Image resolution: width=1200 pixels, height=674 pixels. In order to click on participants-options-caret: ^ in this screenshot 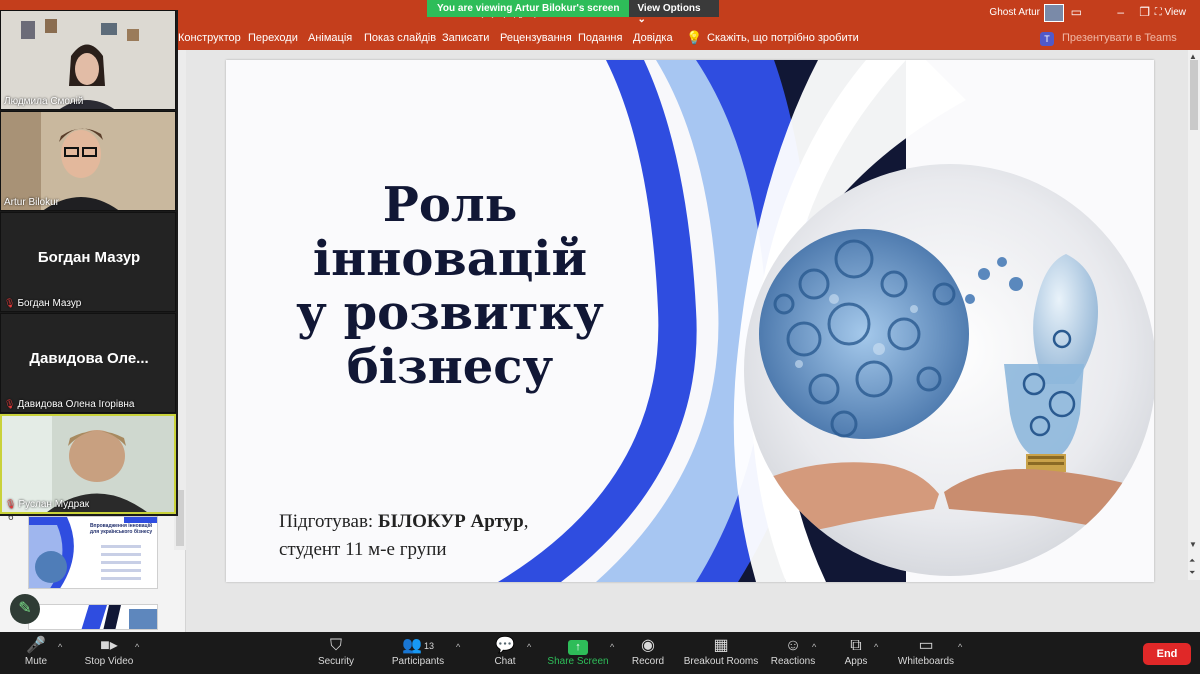, I will do `click(458, 647)`.